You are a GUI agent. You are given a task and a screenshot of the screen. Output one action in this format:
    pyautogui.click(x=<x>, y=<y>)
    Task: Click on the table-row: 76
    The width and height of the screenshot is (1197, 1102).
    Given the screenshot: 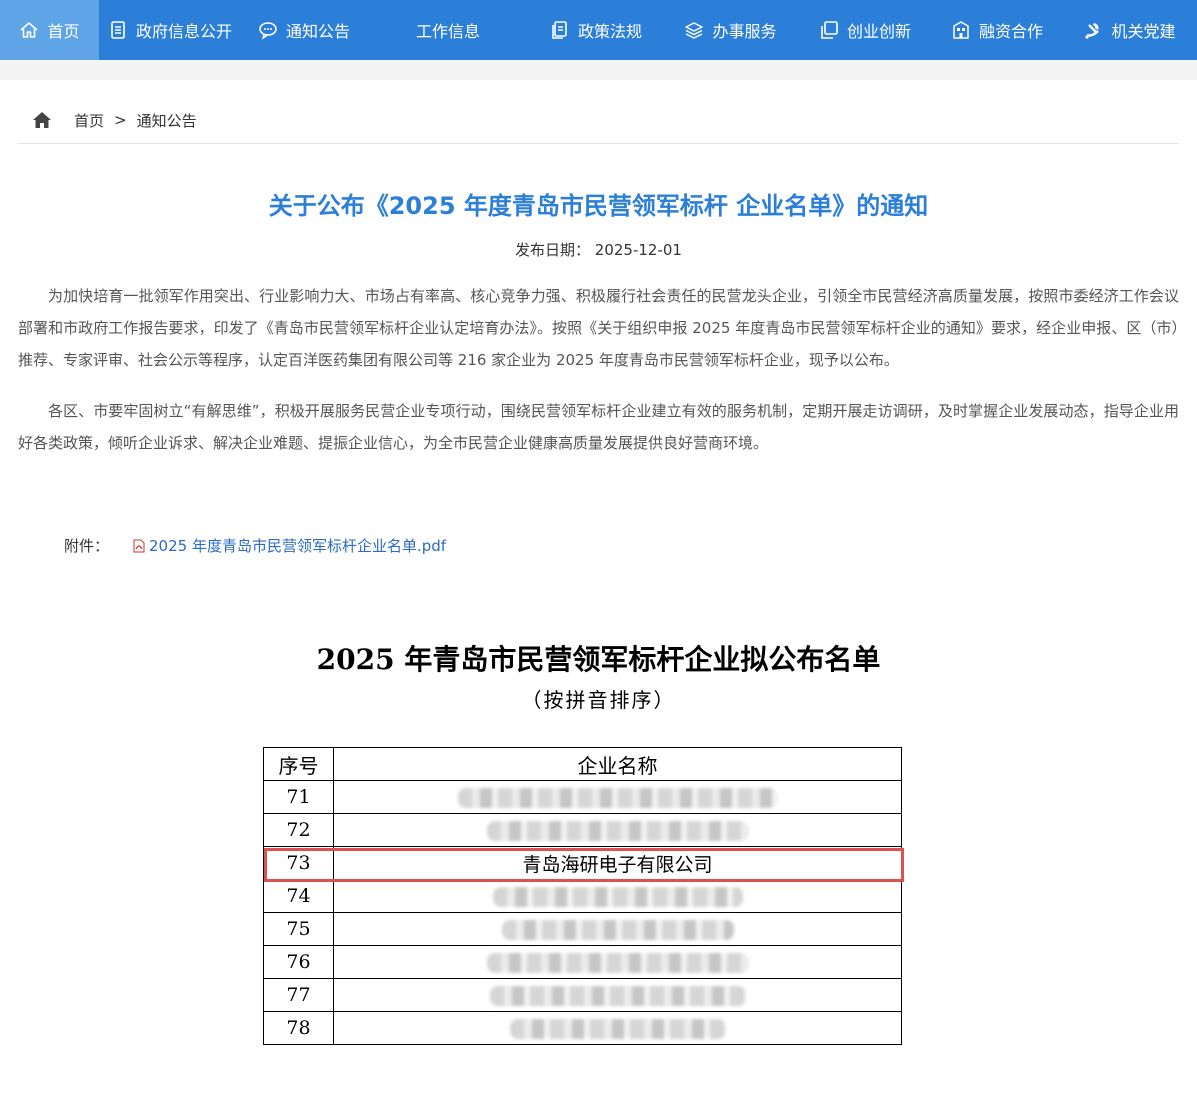 What is the action you would take?
    pyautogui.click(x=582, y=962)
    